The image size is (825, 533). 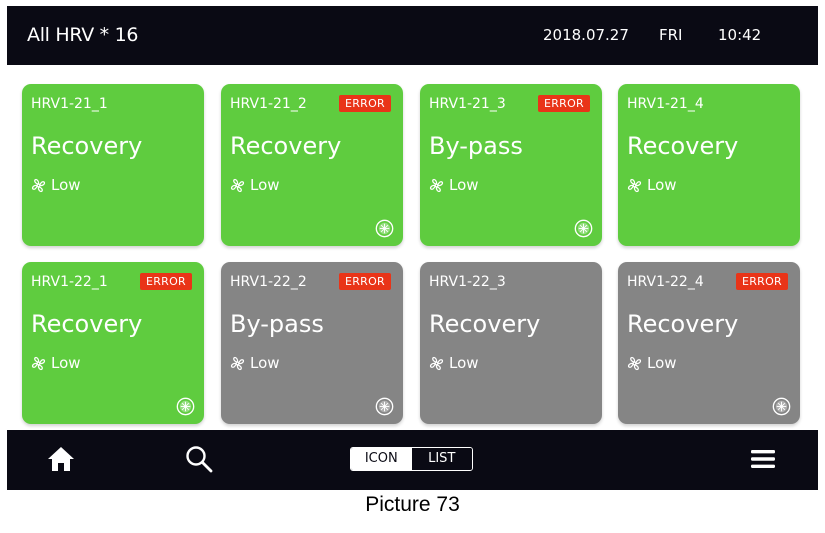 I want to click on home-icon, so click(x=61, y=459).